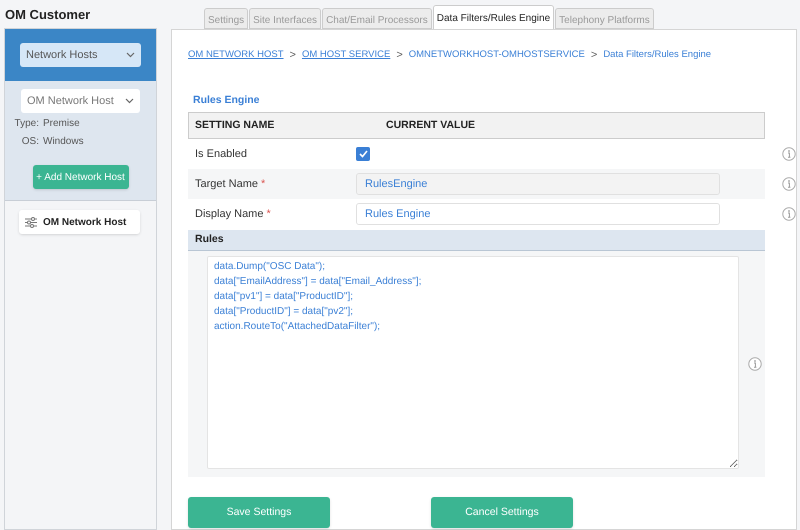  Describe the element at coordinates (431, 125) in the screenshot. I see `column-header: CURRENT VALUE` at that location.